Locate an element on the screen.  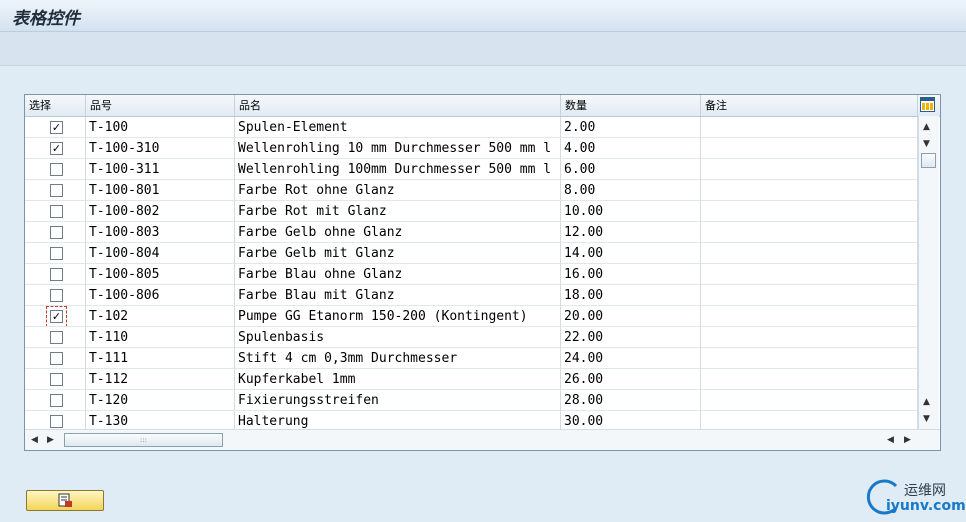
code-cell: T-100-806 is located at coordinates (160, 295).